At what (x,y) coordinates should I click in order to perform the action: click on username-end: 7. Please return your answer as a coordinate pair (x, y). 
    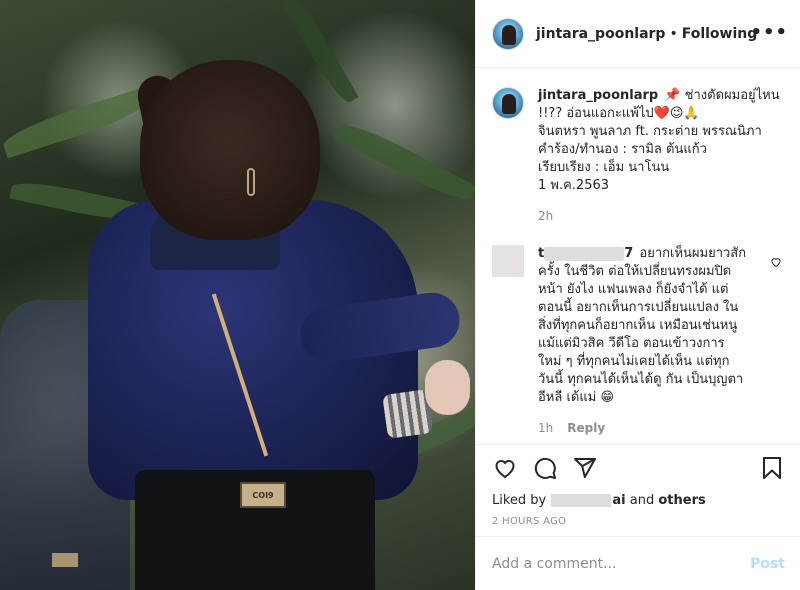
    Looking at the image, I should click on (629, 253).